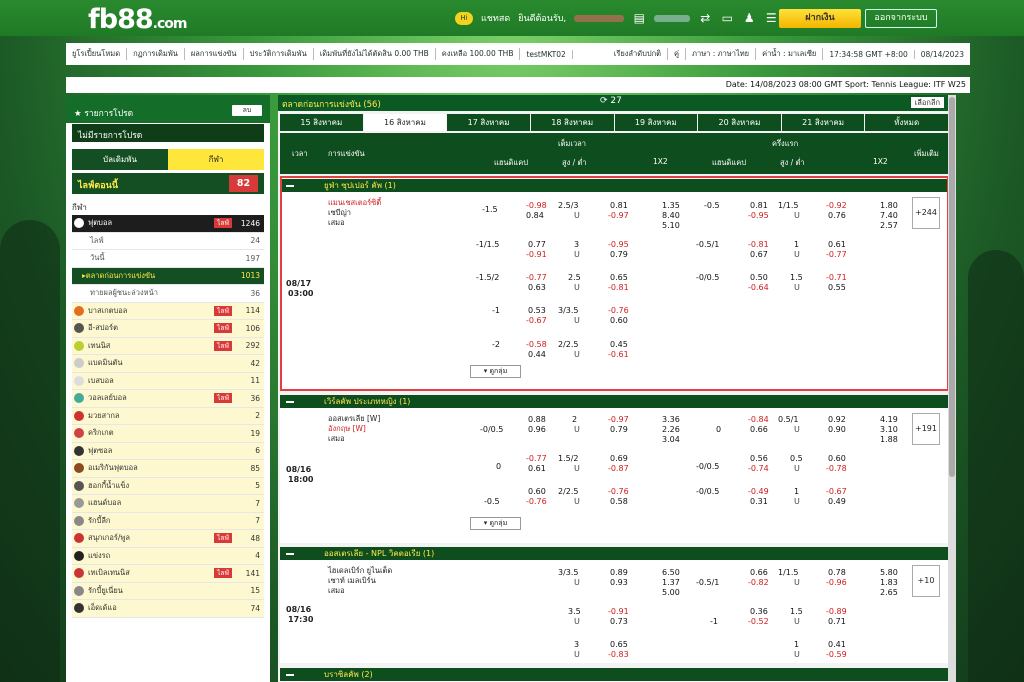  I want to click on tab-date: ทั้งหมด, so click(906, 122).